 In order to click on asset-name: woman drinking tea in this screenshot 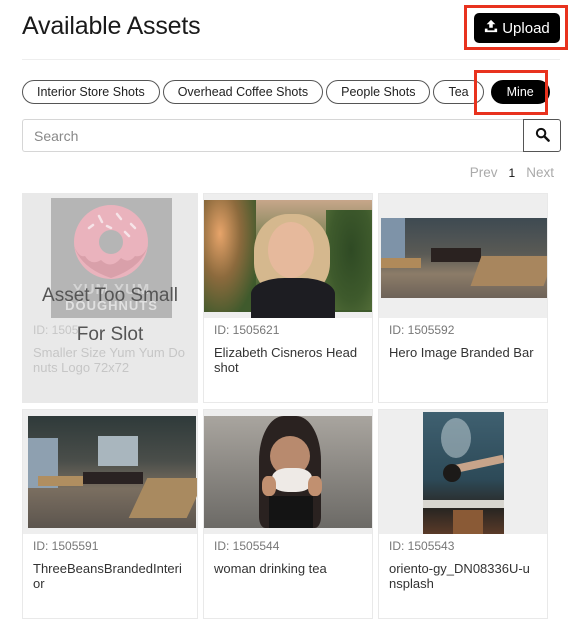, I will do `click(270, 568)`.